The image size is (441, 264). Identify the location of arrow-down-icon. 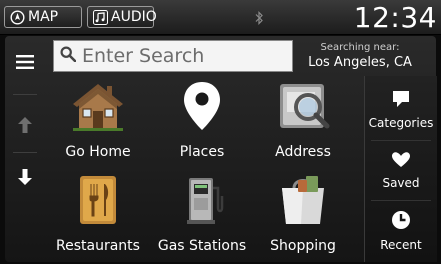
(25, 179).